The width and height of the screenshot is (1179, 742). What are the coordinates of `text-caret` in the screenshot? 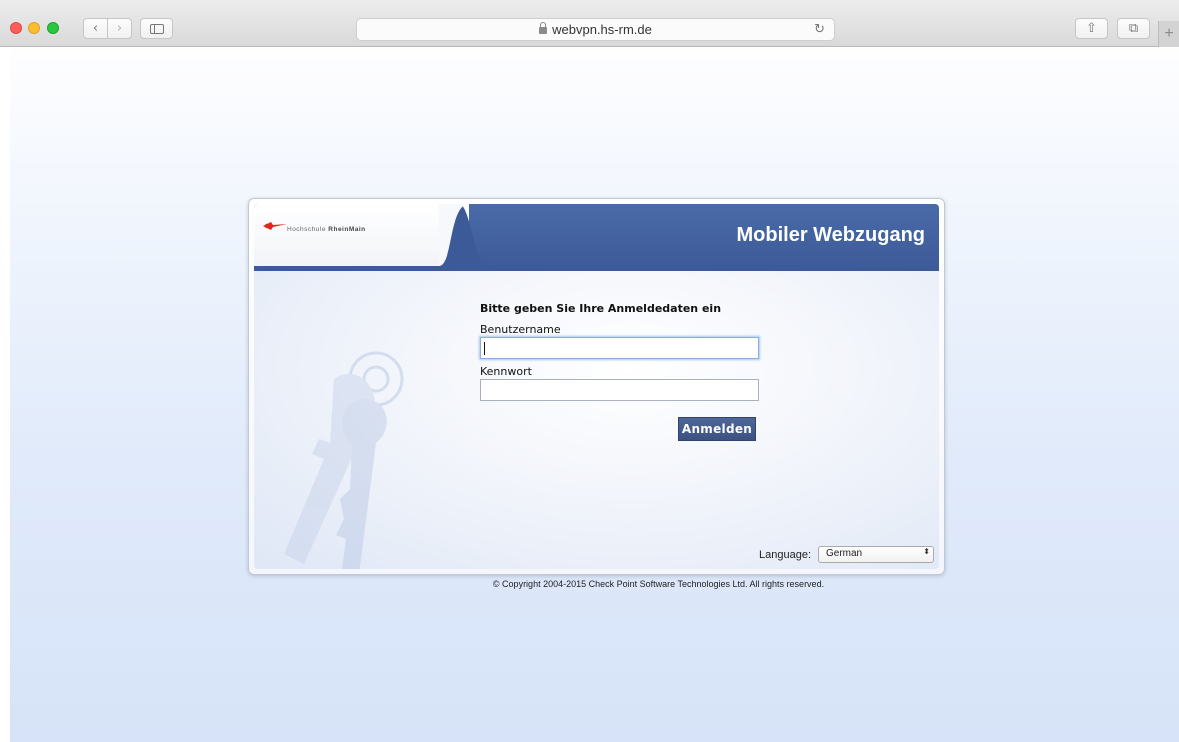 It's located at (484, 348).